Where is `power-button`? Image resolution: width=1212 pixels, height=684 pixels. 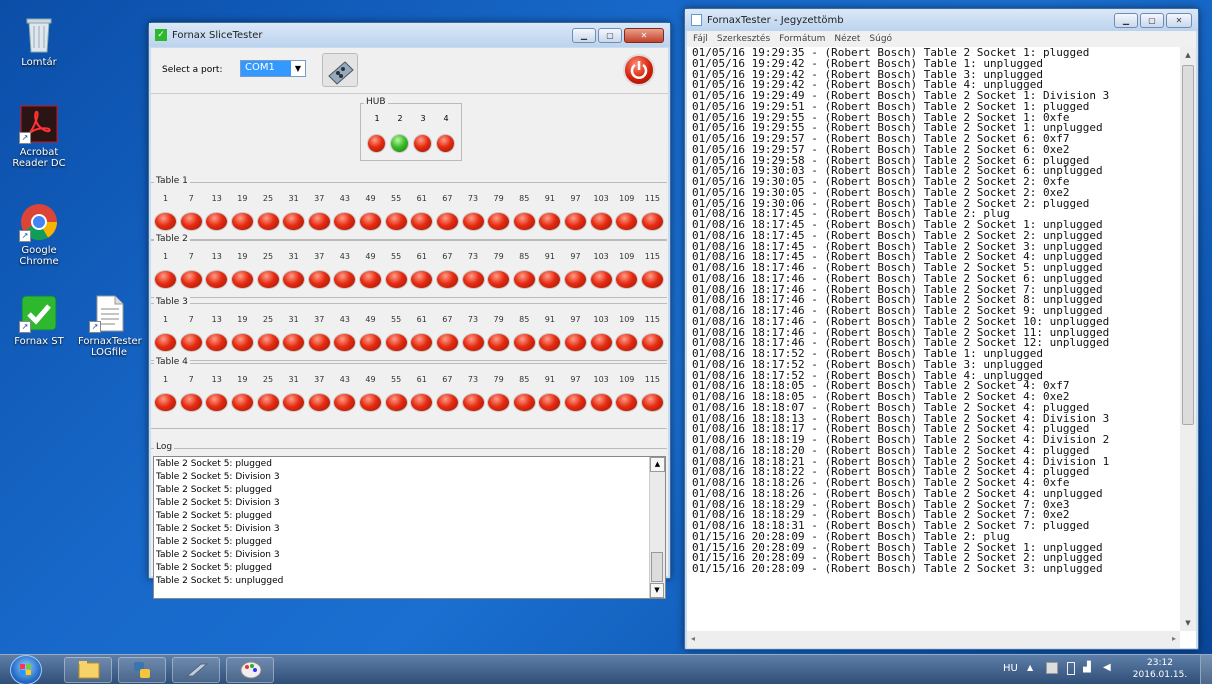 power-button is located at coordinates (639, 70).